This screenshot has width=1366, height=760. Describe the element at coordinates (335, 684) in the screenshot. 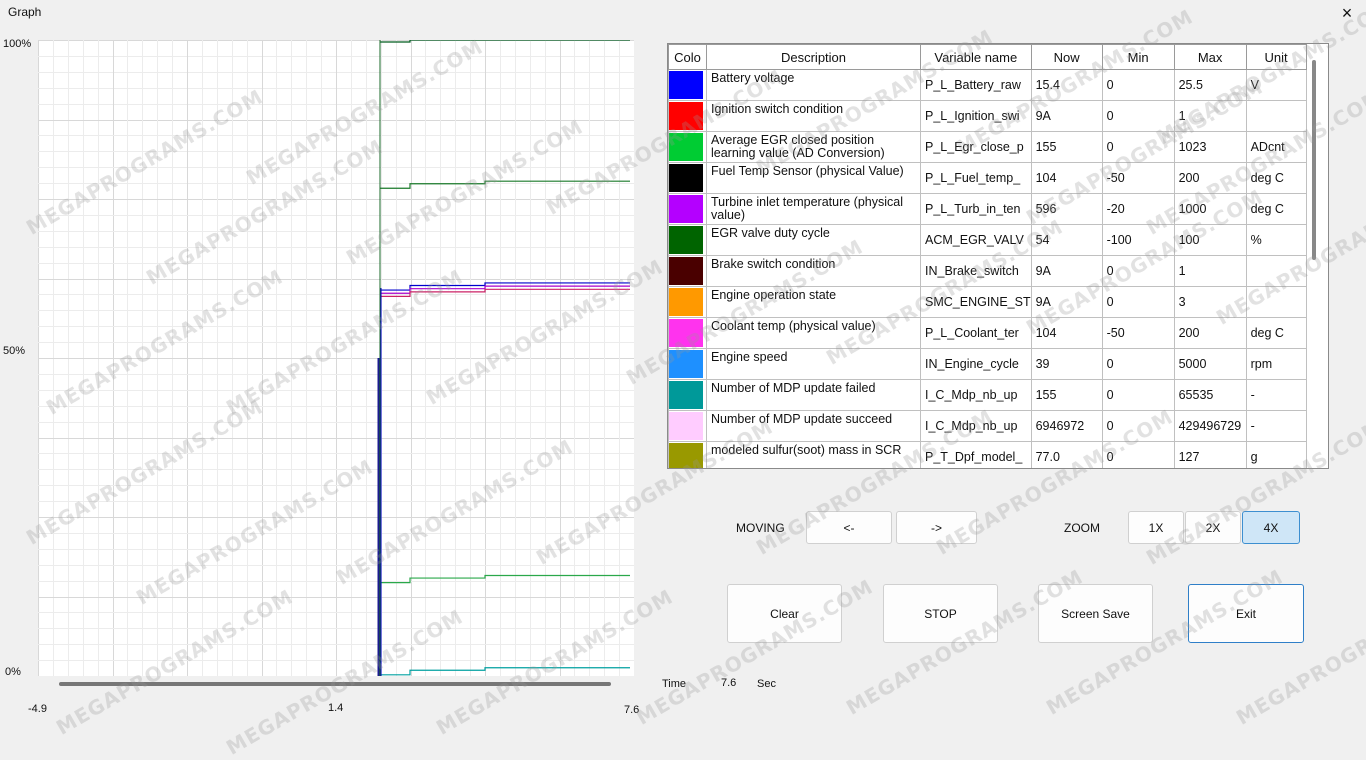

I see `graph-horizontal-scrollbar` at that location.